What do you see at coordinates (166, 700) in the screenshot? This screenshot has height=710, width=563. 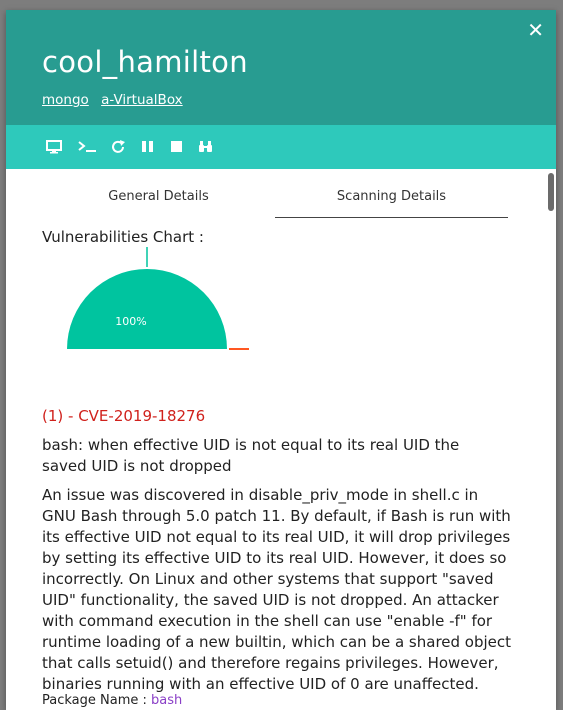 I see `package-link: bash` at bounding box center [166, 700].